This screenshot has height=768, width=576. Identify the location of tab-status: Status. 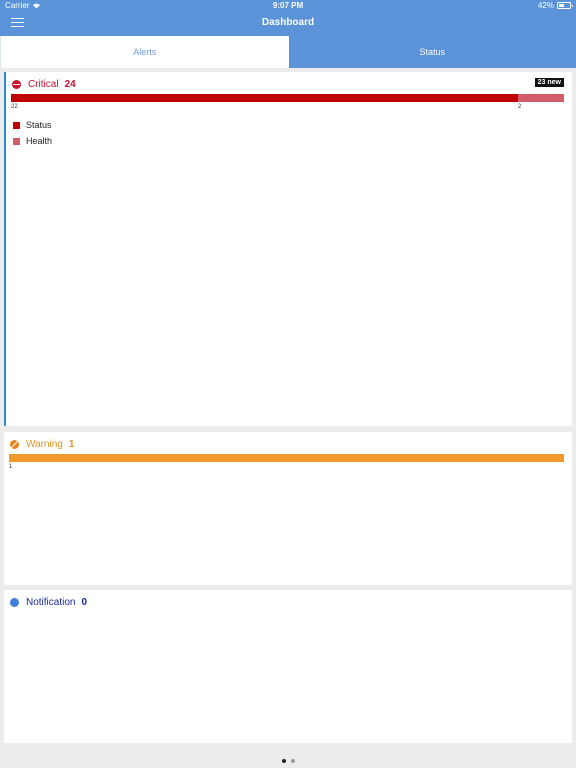
(432, 52).